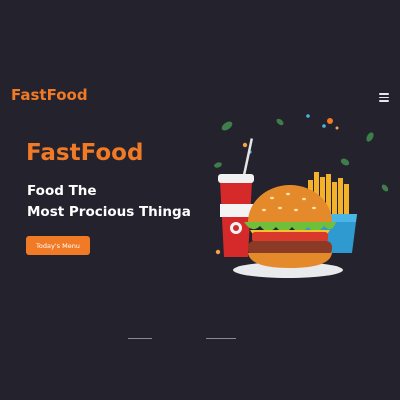  I want to click on footer-divider-right, so click(221, 338).